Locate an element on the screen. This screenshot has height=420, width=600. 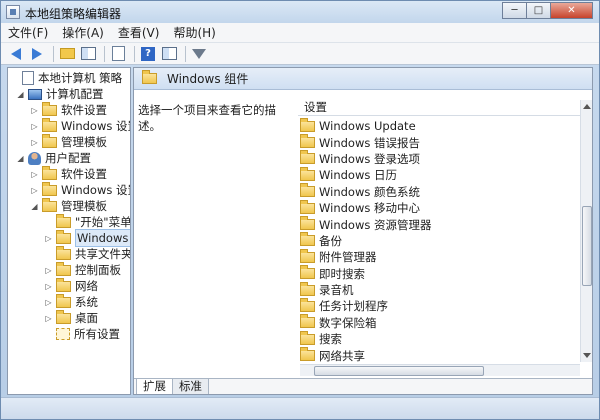
tree-item-desktop: ▷ 桌面 is located at coordinates (71, 317).